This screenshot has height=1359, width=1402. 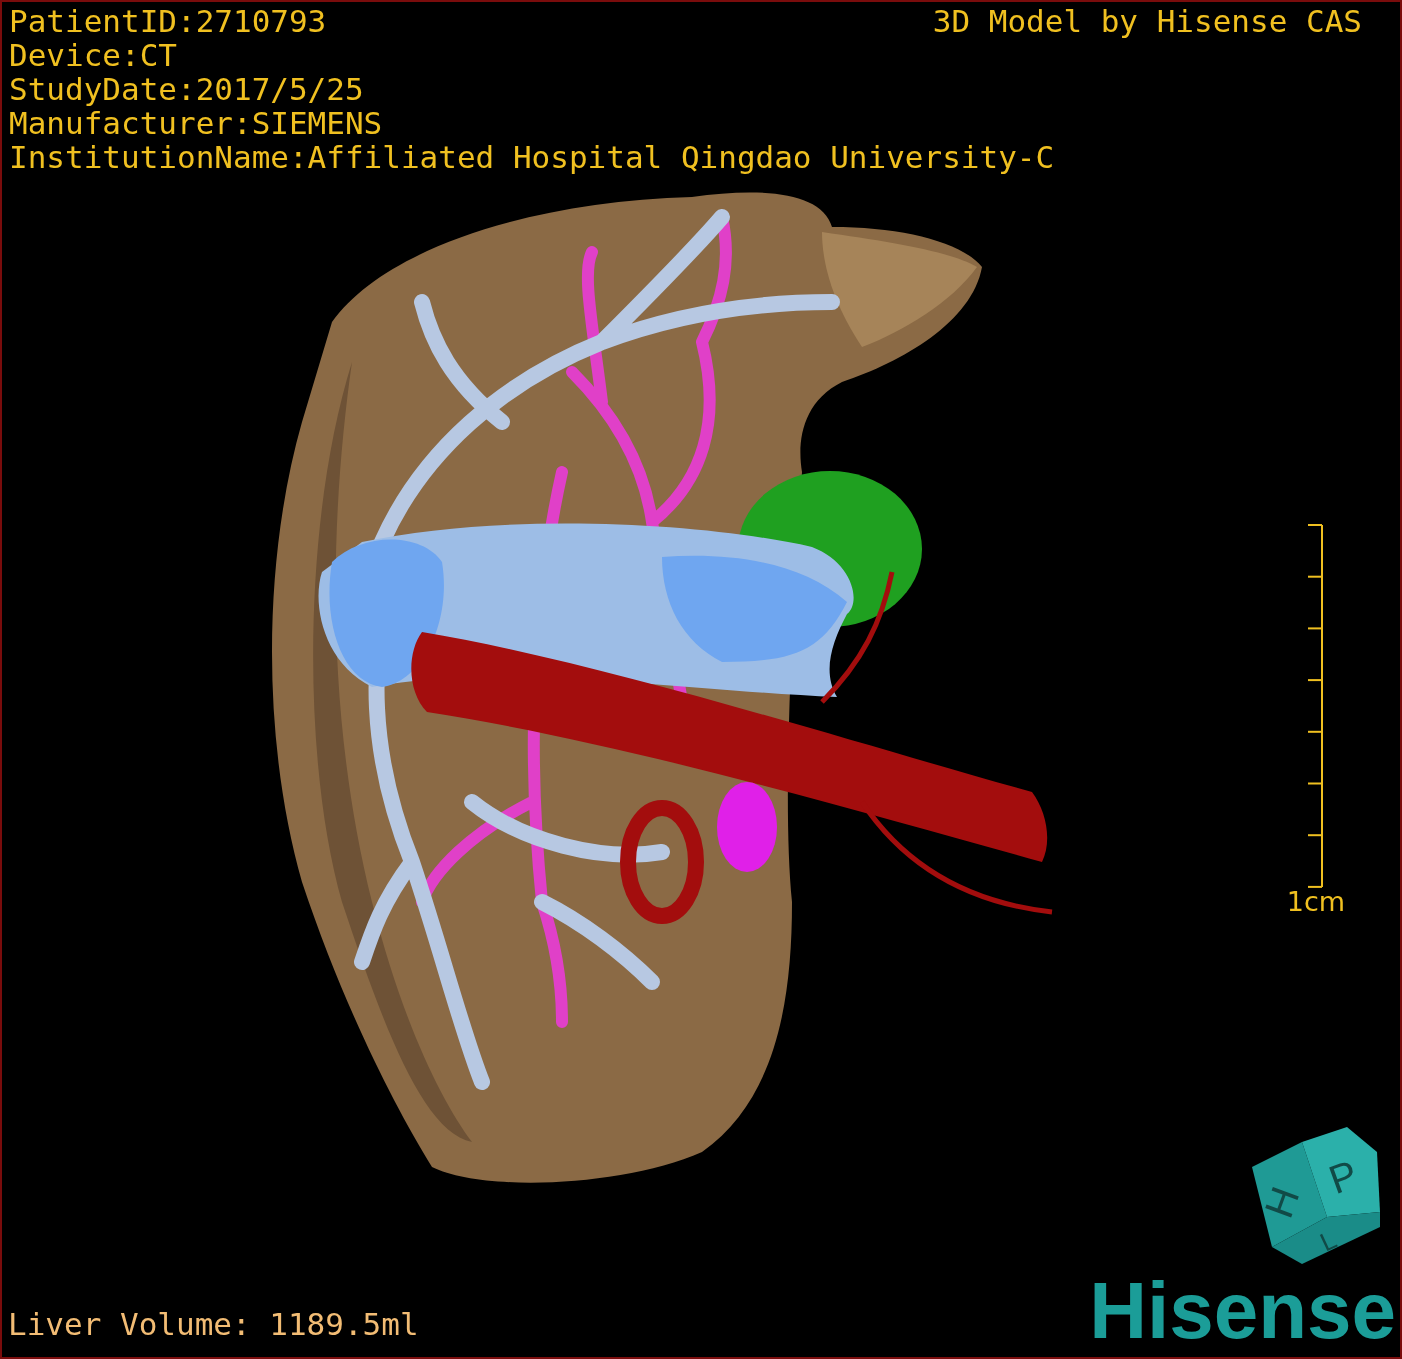 I want to click on credit-text: 3D Model by Hisense CAS, so click(x=1147, y=21).